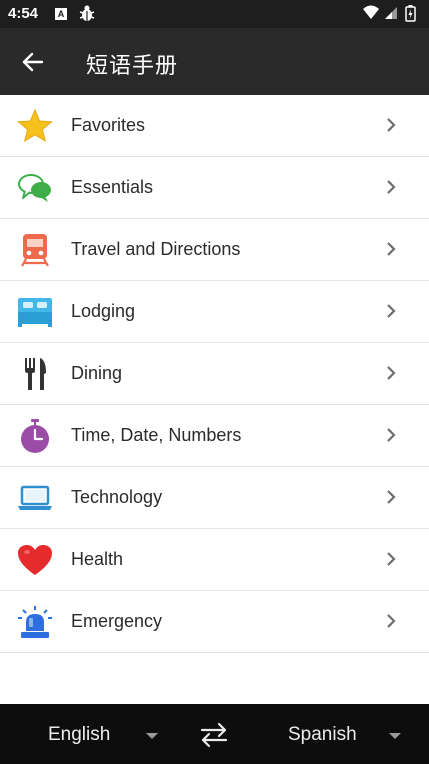 This screenshot has width=429, height=764. What do you see at coordinates (35, 436) in the screenshot?
I see `stopwatch-icon` at bounding box center [35, 436].